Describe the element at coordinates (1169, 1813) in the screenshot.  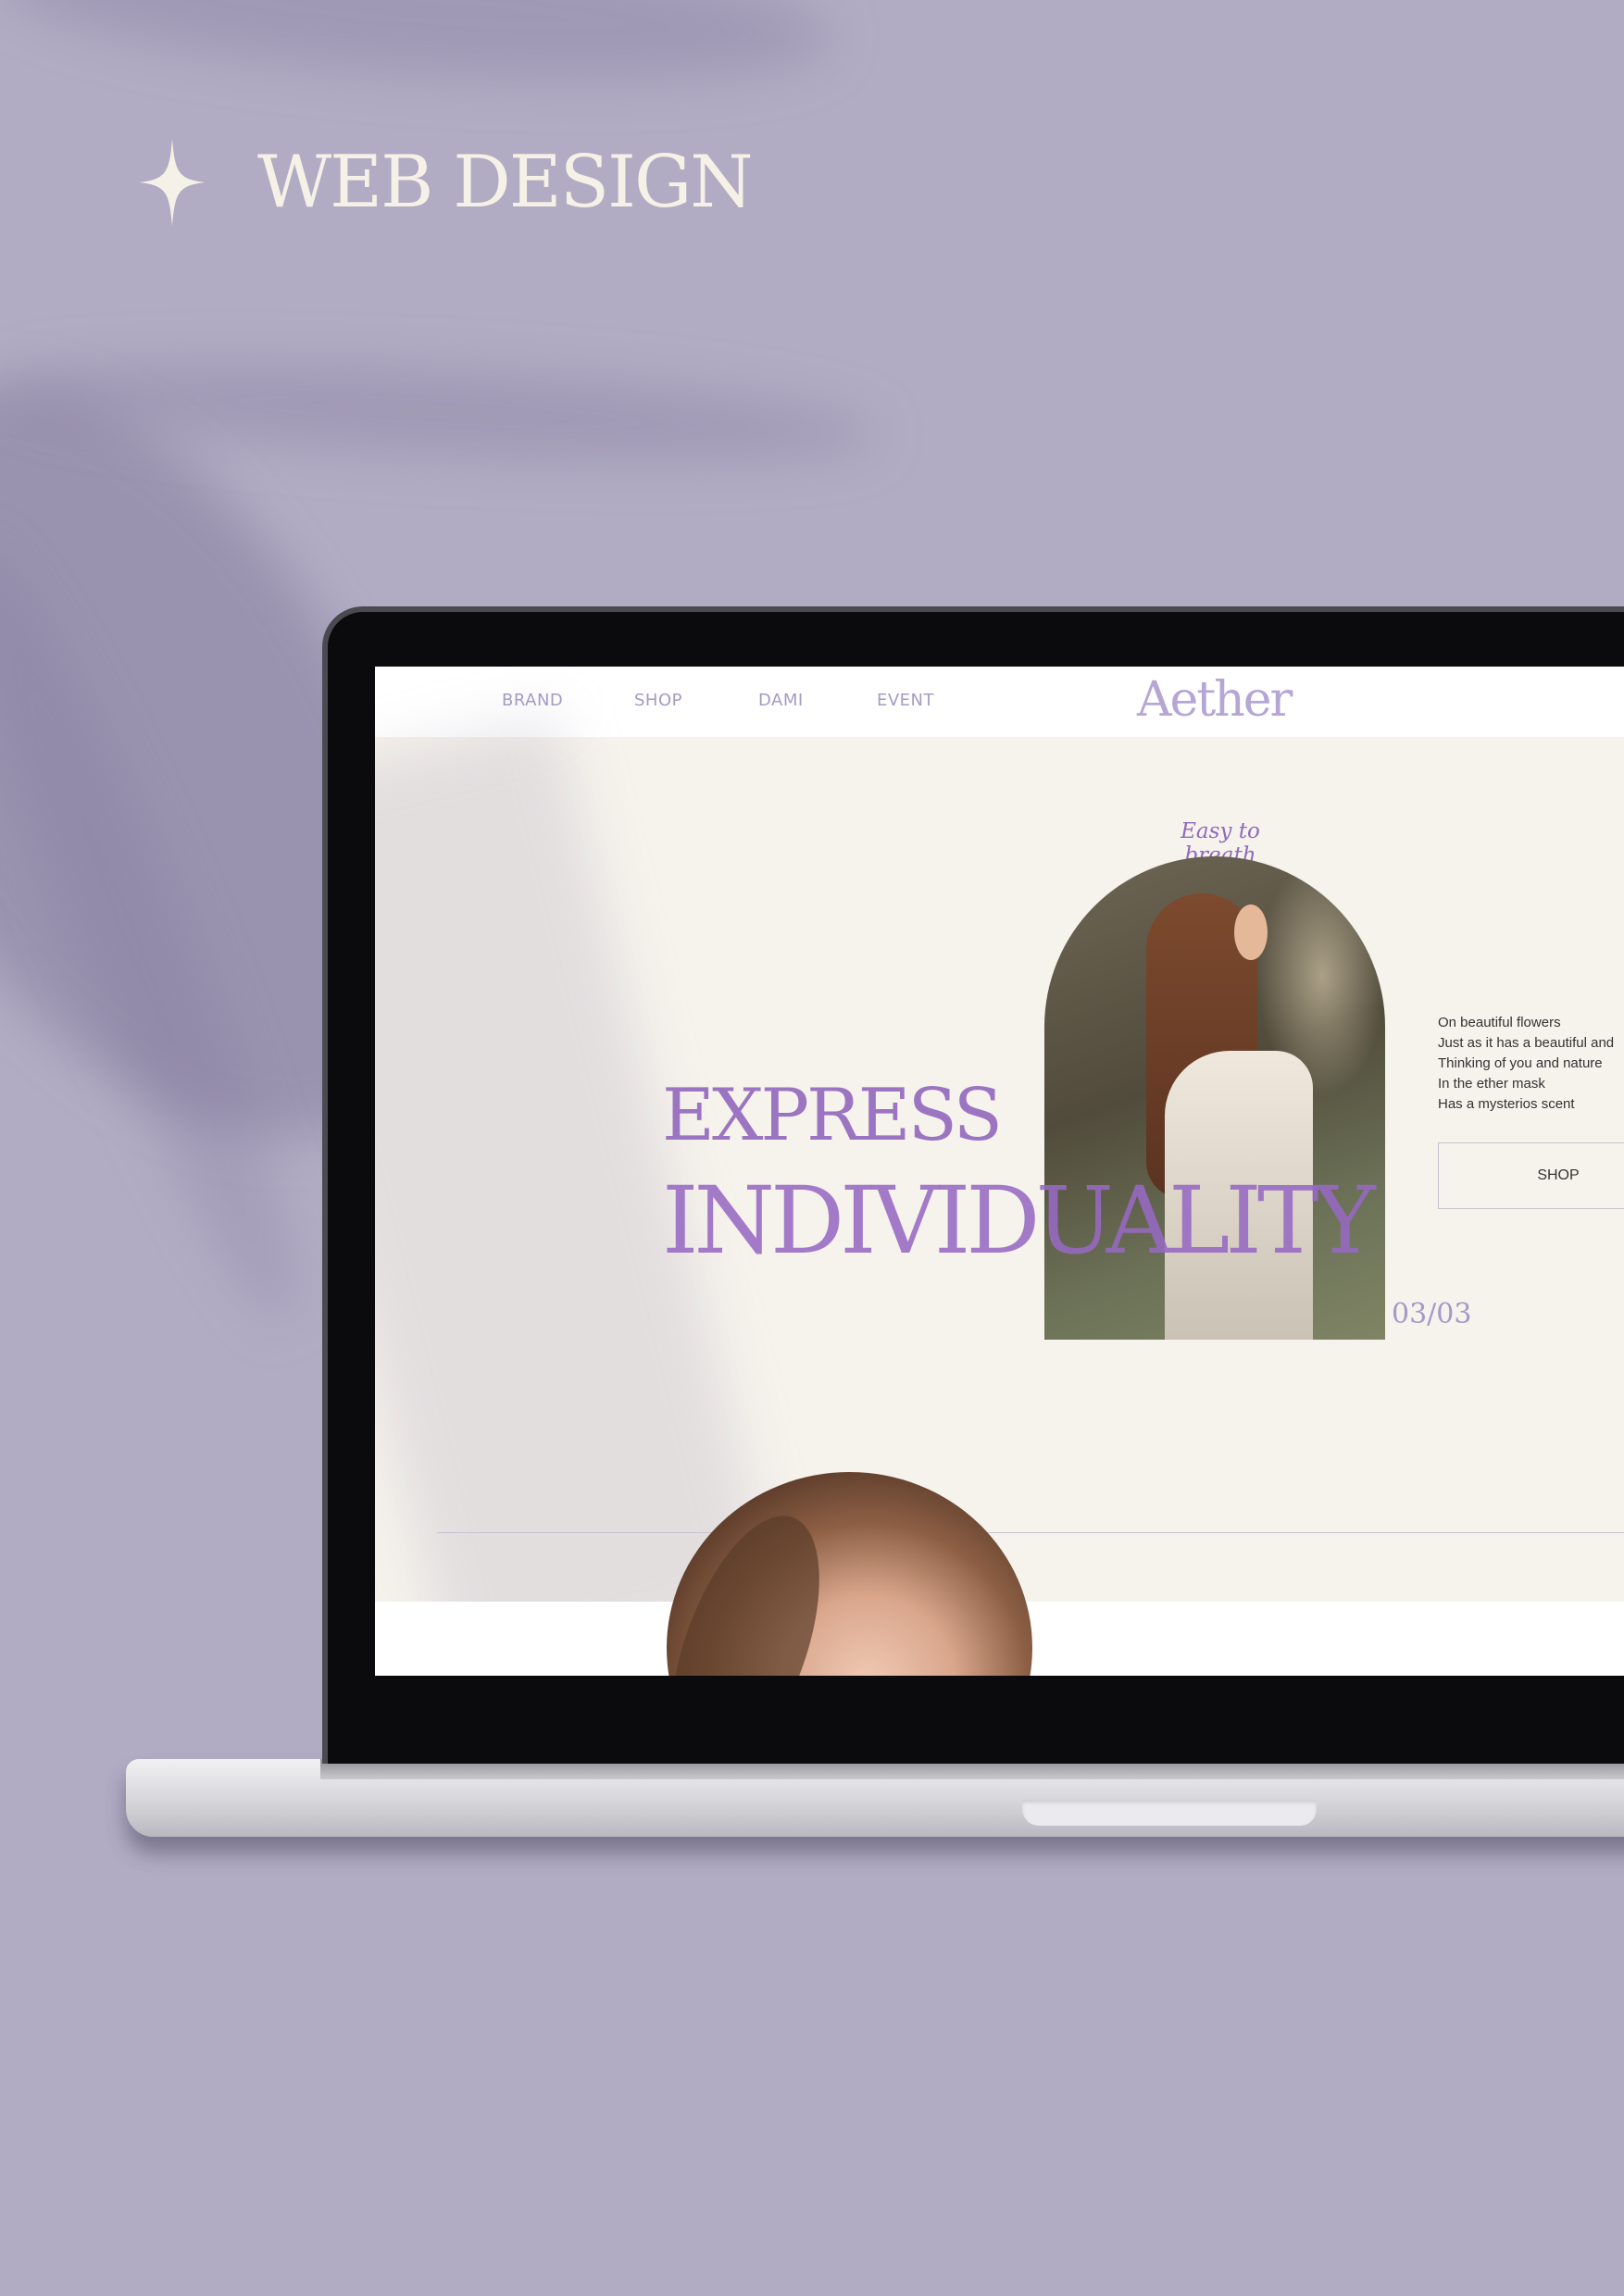
I see `laptop-notch` at that location.